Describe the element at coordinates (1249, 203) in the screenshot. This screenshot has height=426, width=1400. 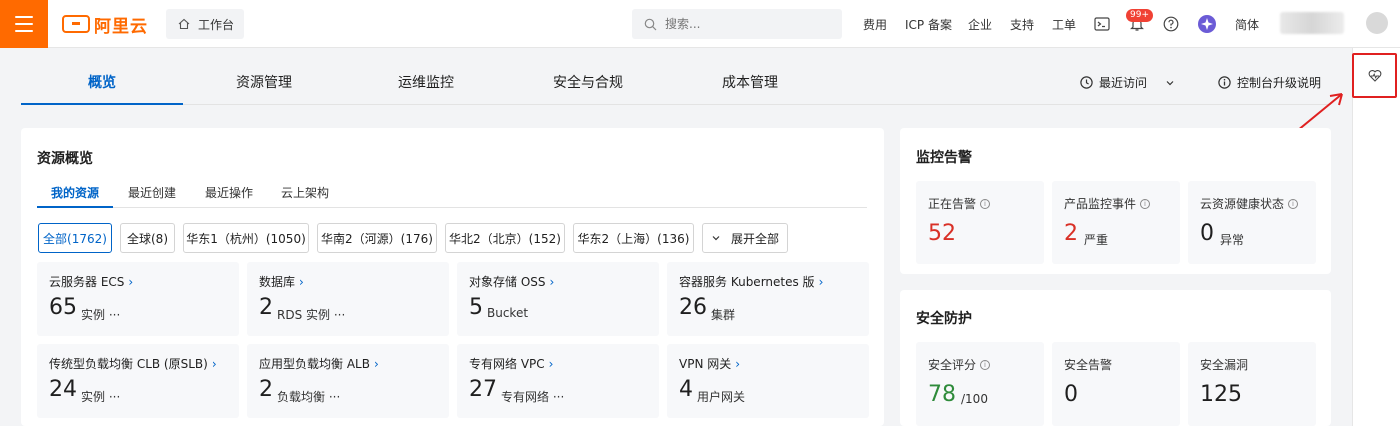
I see `stat-label: 云资源健康状态 i` at that location.